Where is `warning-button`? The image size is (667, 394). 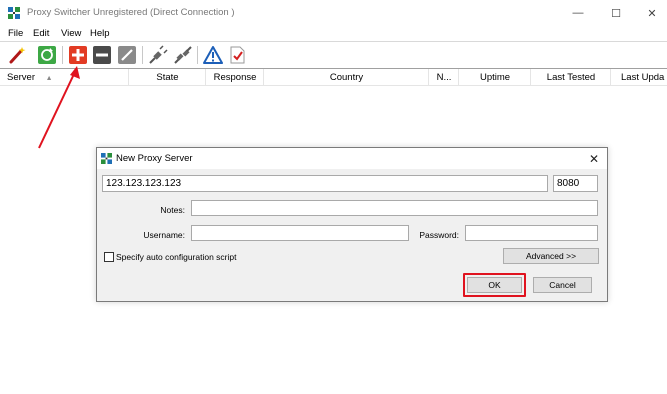
warning-button is located at coordinates (213, 55).